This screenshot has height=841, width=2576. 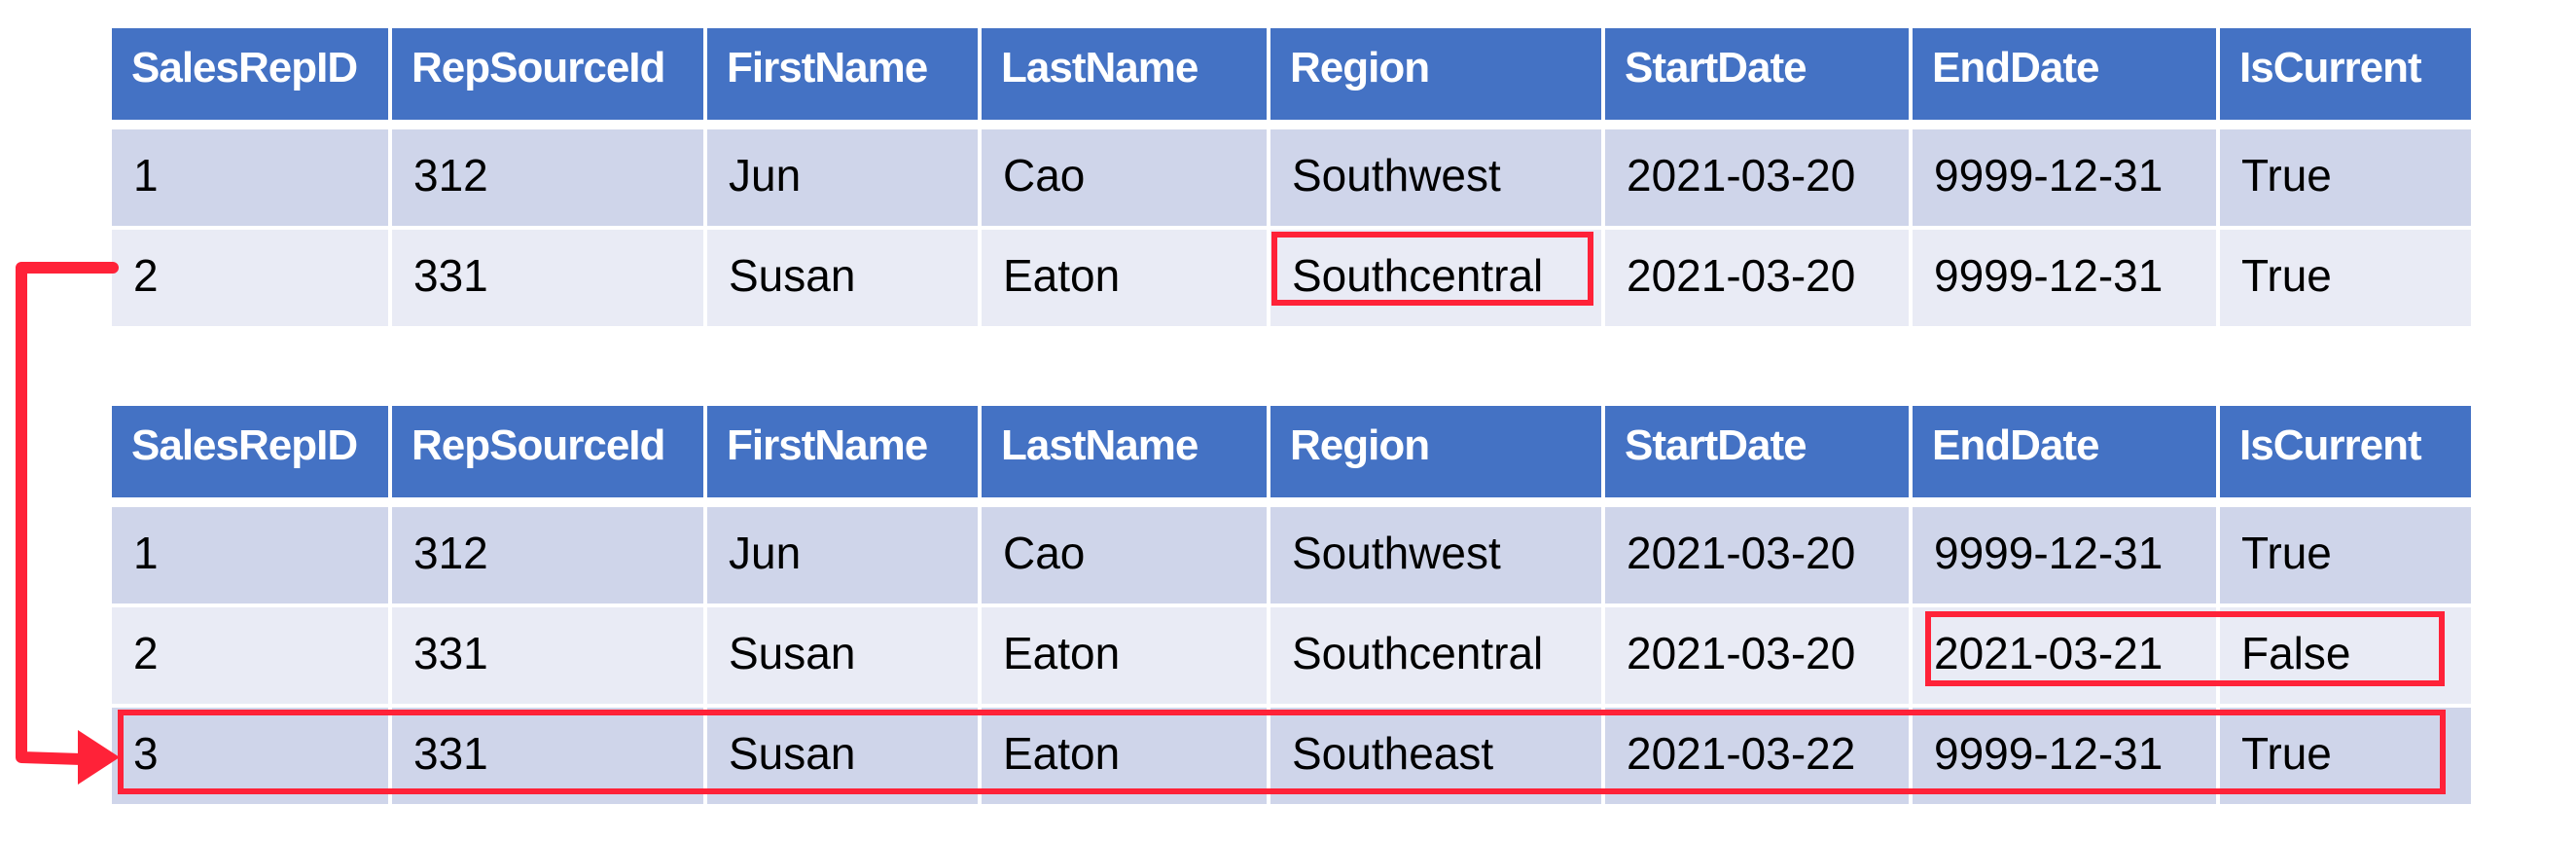 What do you see at coordinates (99, 757) in the screenshot?
I see `arrow-head-icon` at bounding box center [99, 757].